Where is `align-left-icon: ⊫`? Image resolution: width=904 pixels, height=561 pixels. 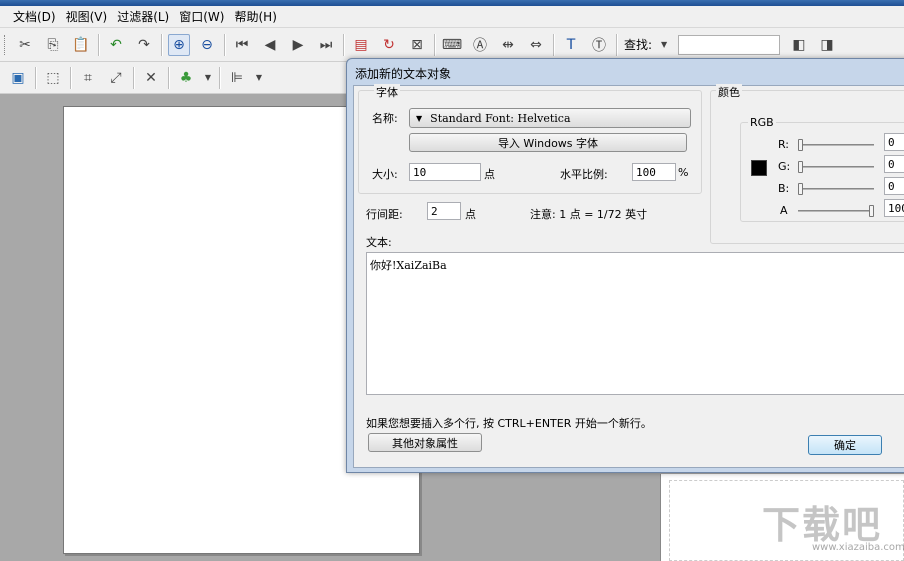 align-left-icon: ⊫ is located at coordinates (237, 78).